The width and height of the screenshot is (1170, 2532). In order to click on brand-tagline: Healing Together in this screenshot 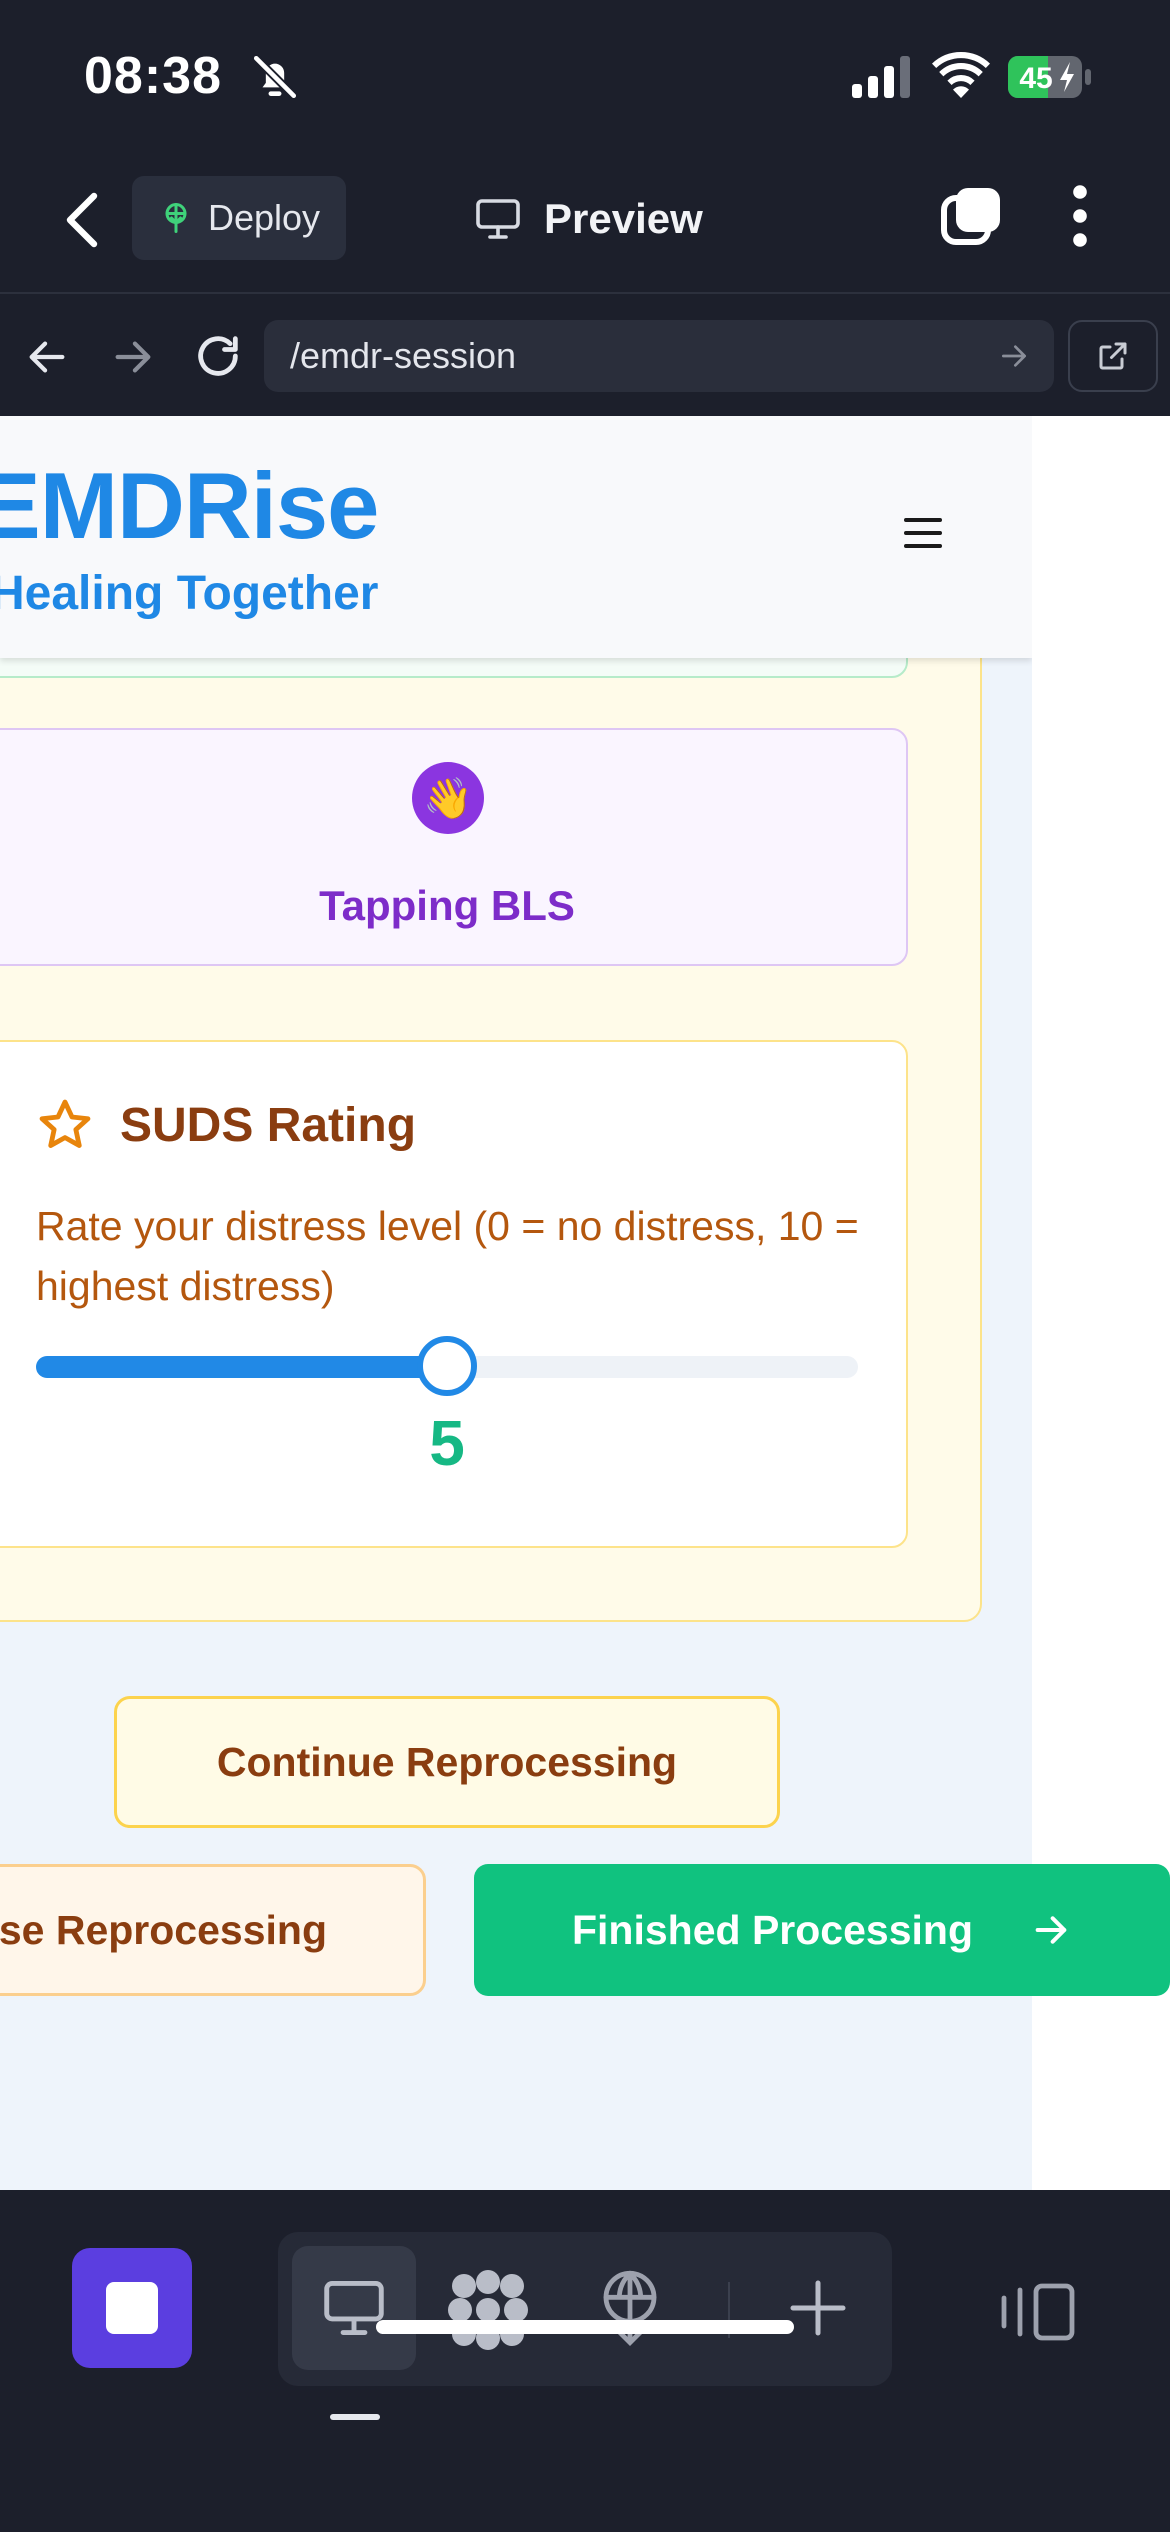, I will do `click(189, 593)`.